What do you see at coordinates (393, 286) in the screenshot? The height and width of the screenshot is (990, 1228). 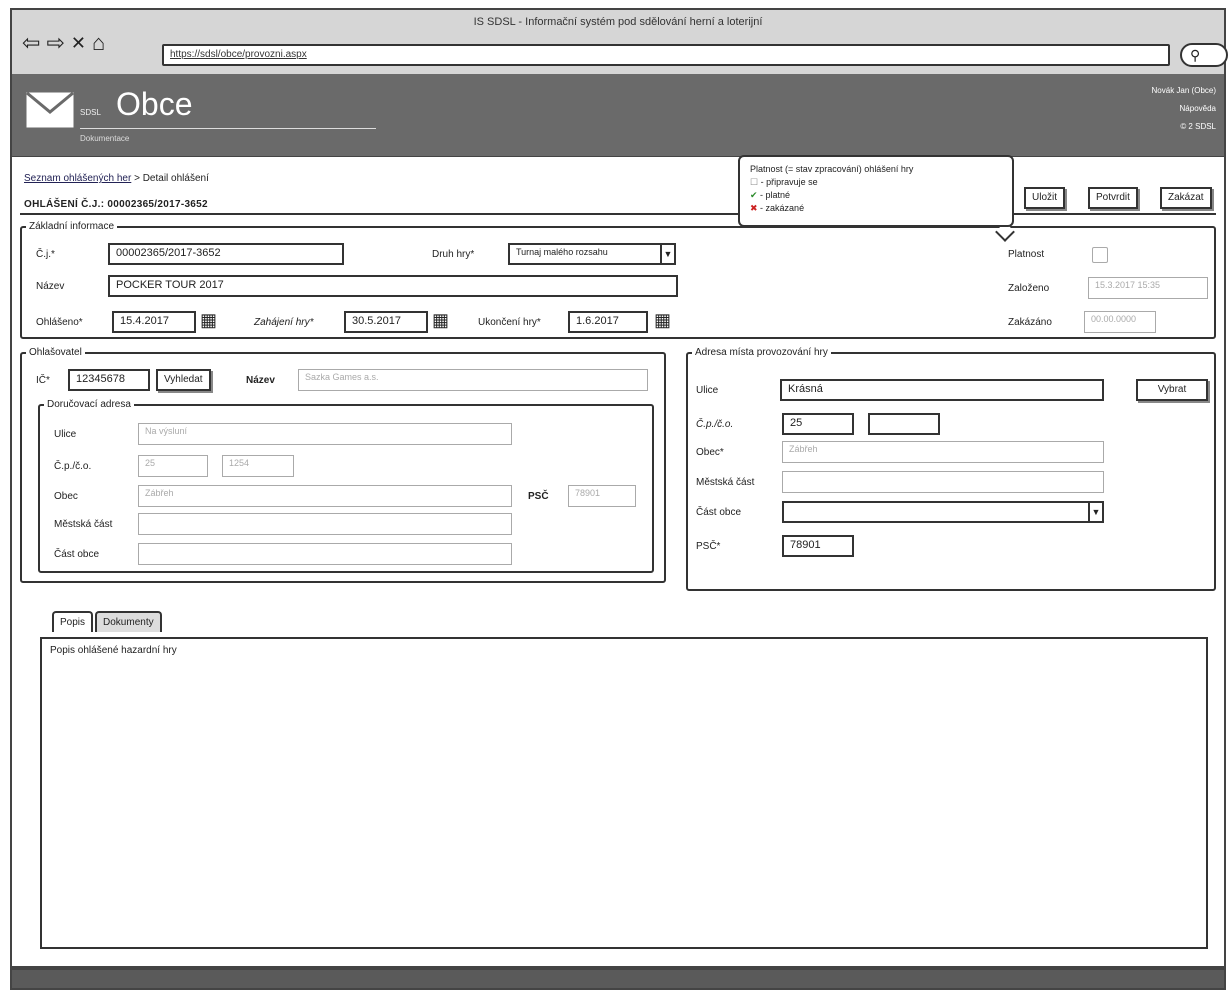 I see `name-input: POCKER TOUR 2017` at bounding box center [393, 286].